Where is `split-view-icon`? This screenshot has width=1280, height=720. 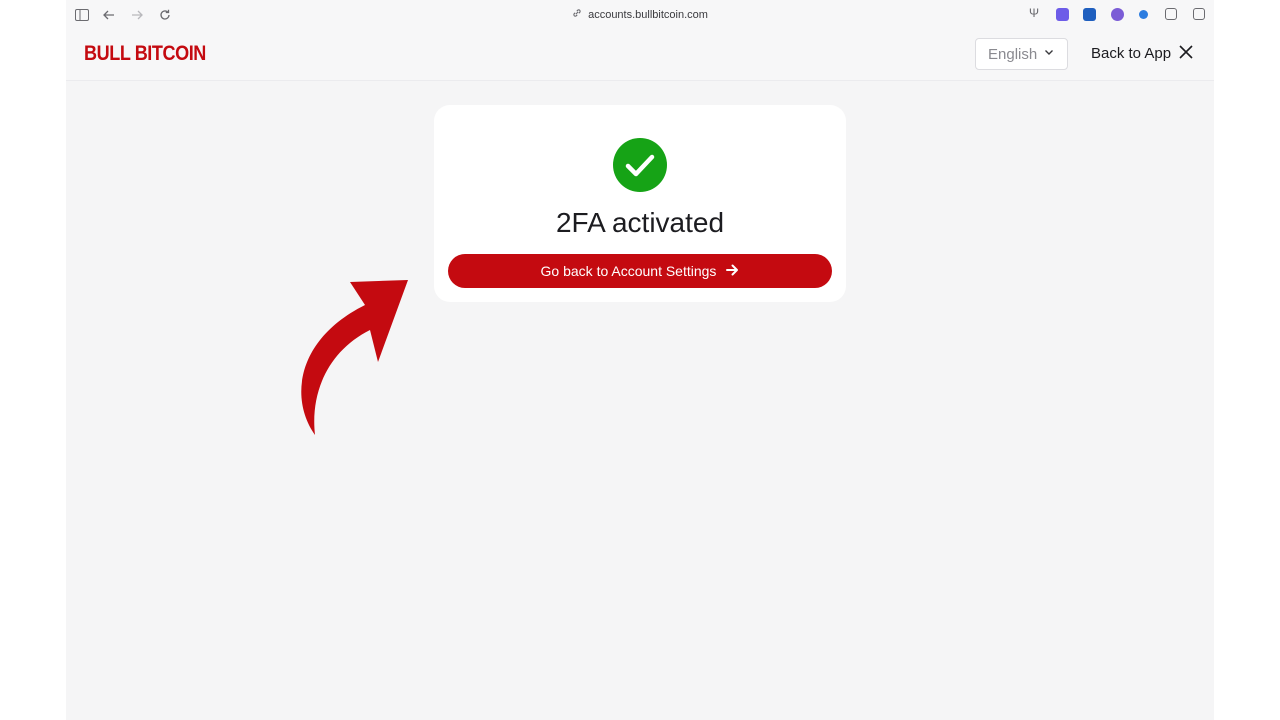
split-view-icon is located at coordinates (1199, 14).